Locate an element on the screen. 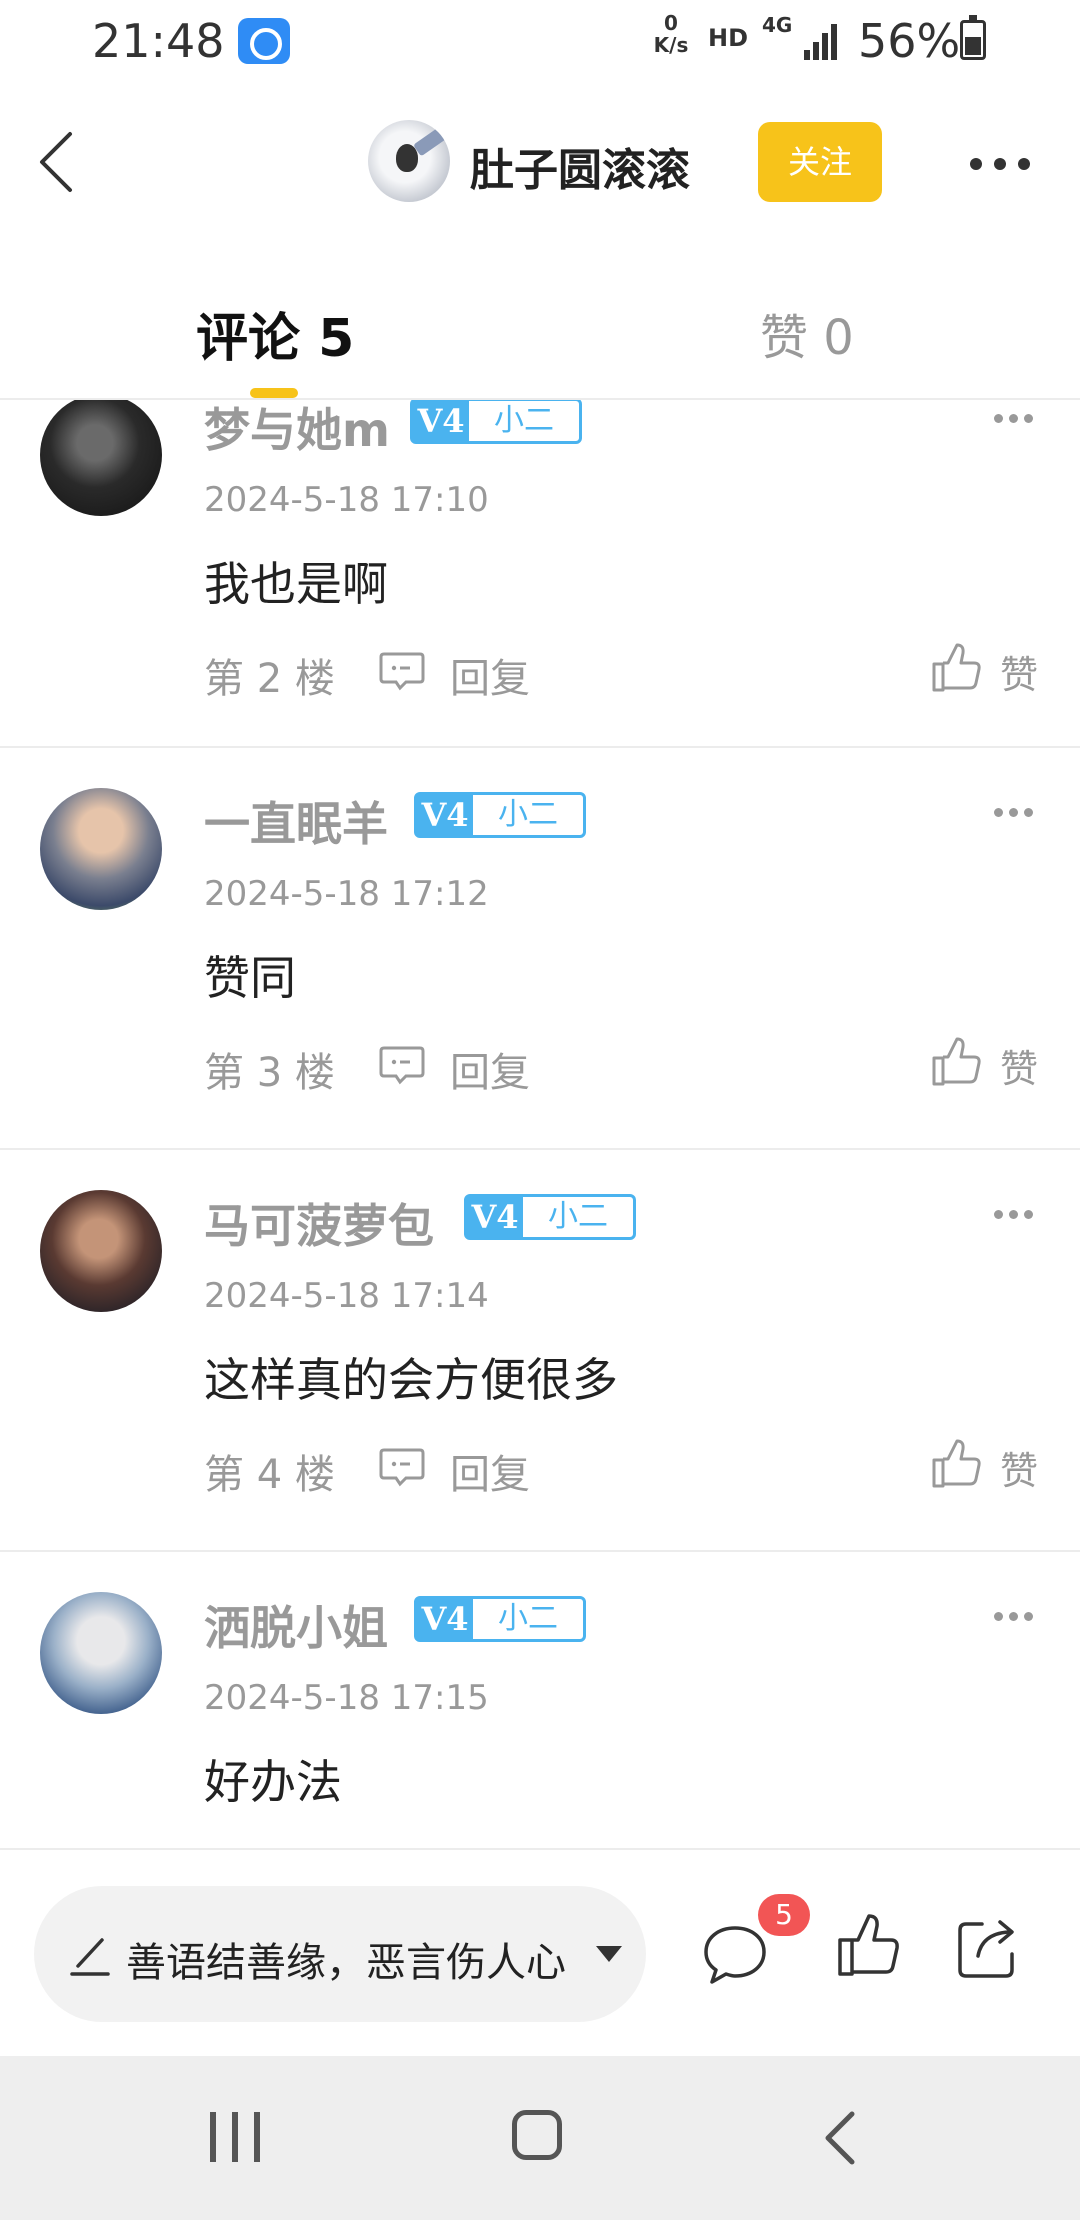  recent-apps-icon is located at coordinates (236, 2137).